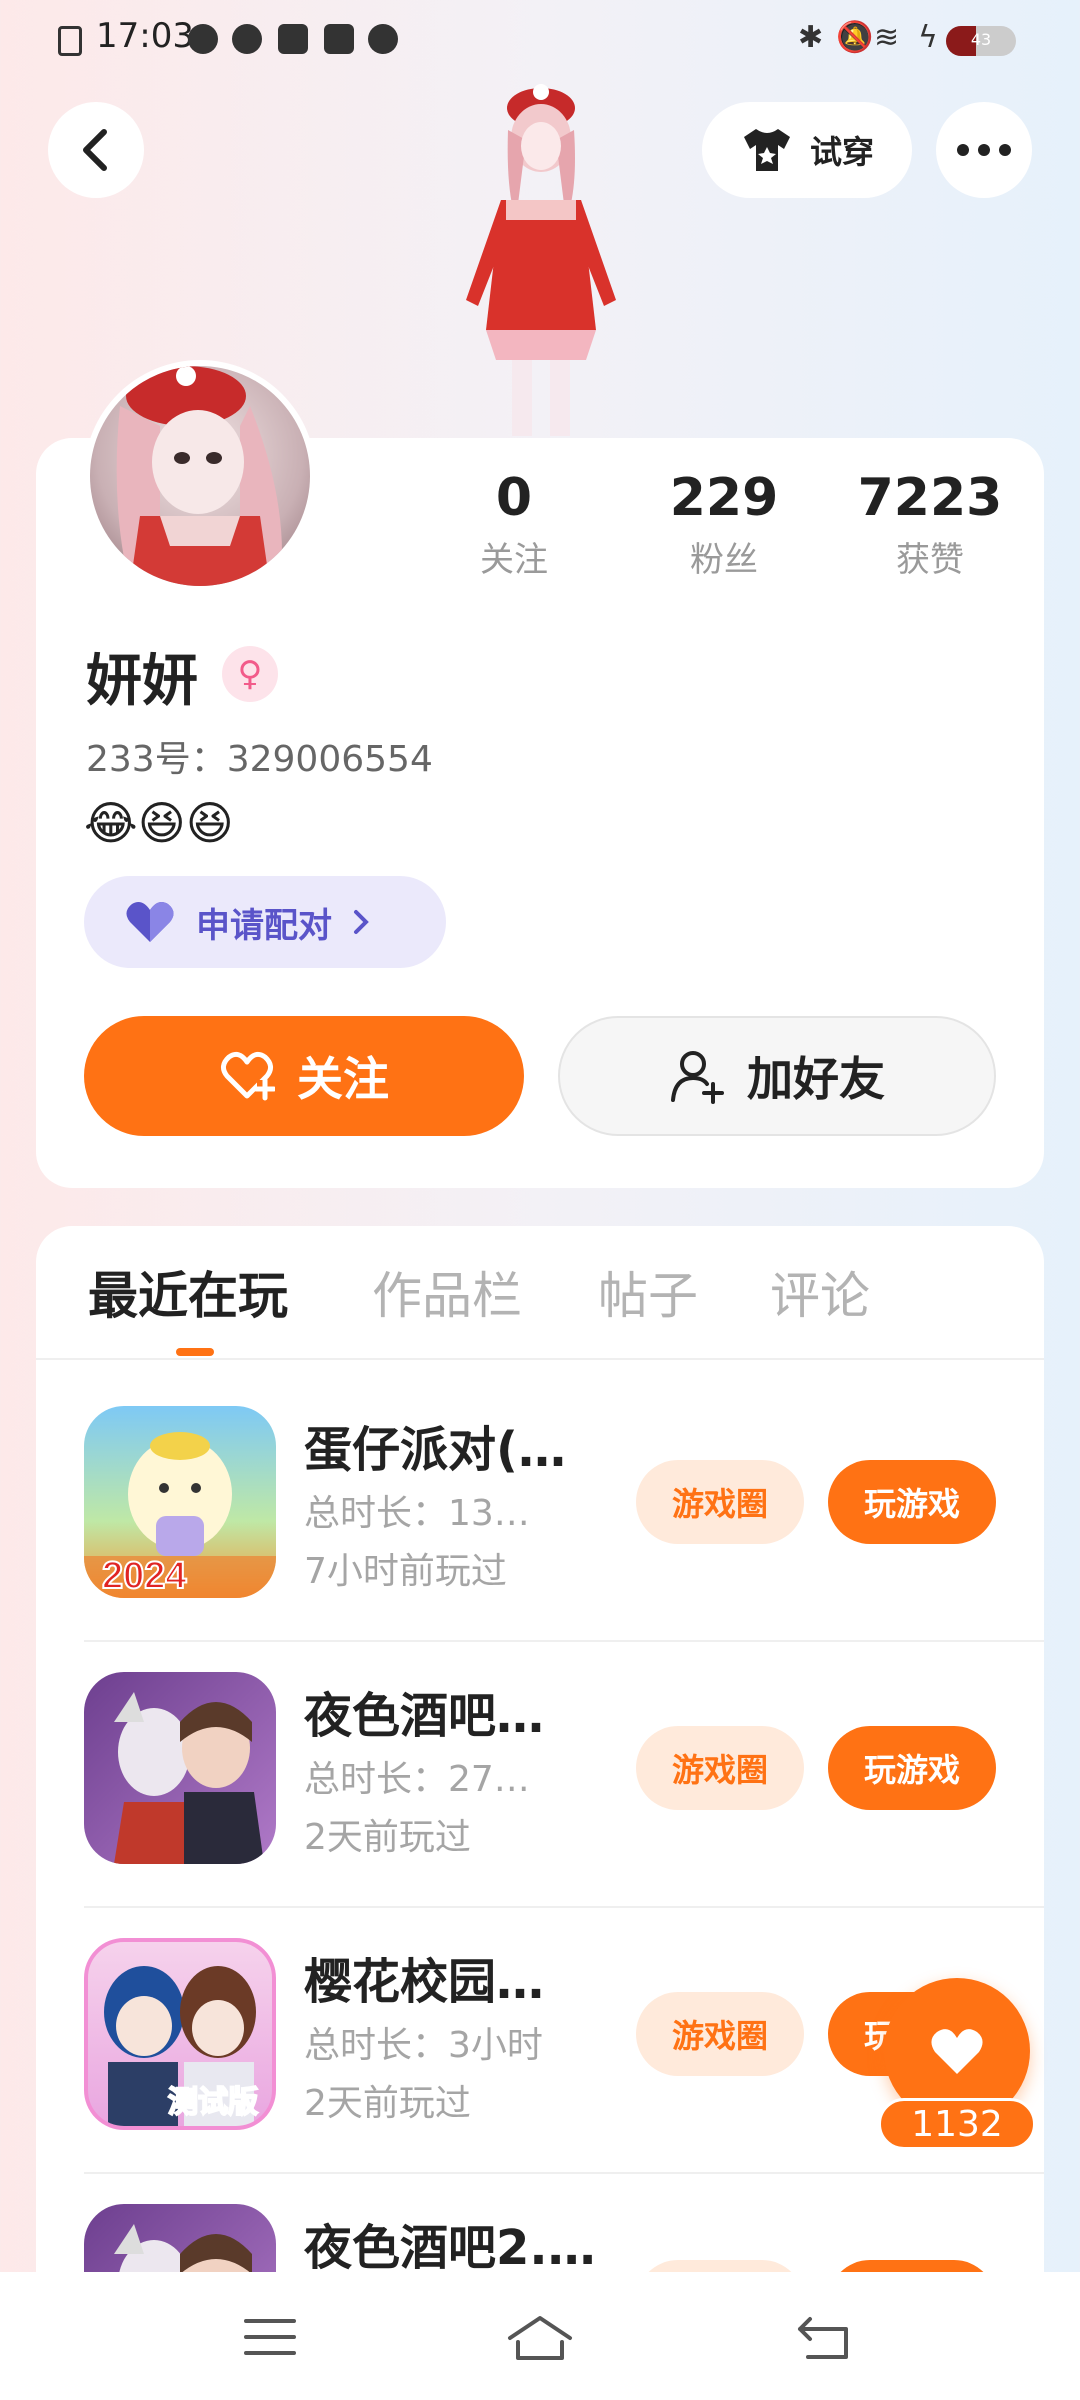 The image size is (1080, 2400). I want to click on more-button, so click(984, 150).